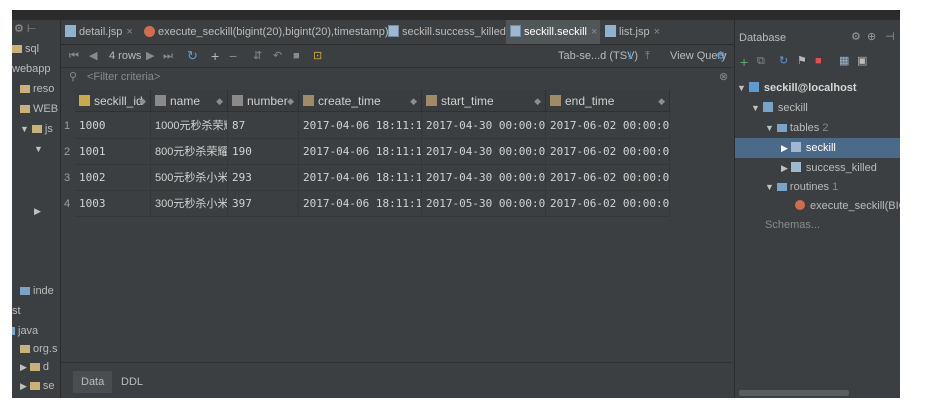 The image size is (925, 408). Describe the element at coordinates (113, 101) in the screenshot. I see `column-header-seckill-id: seckill_id ◆` at that location.